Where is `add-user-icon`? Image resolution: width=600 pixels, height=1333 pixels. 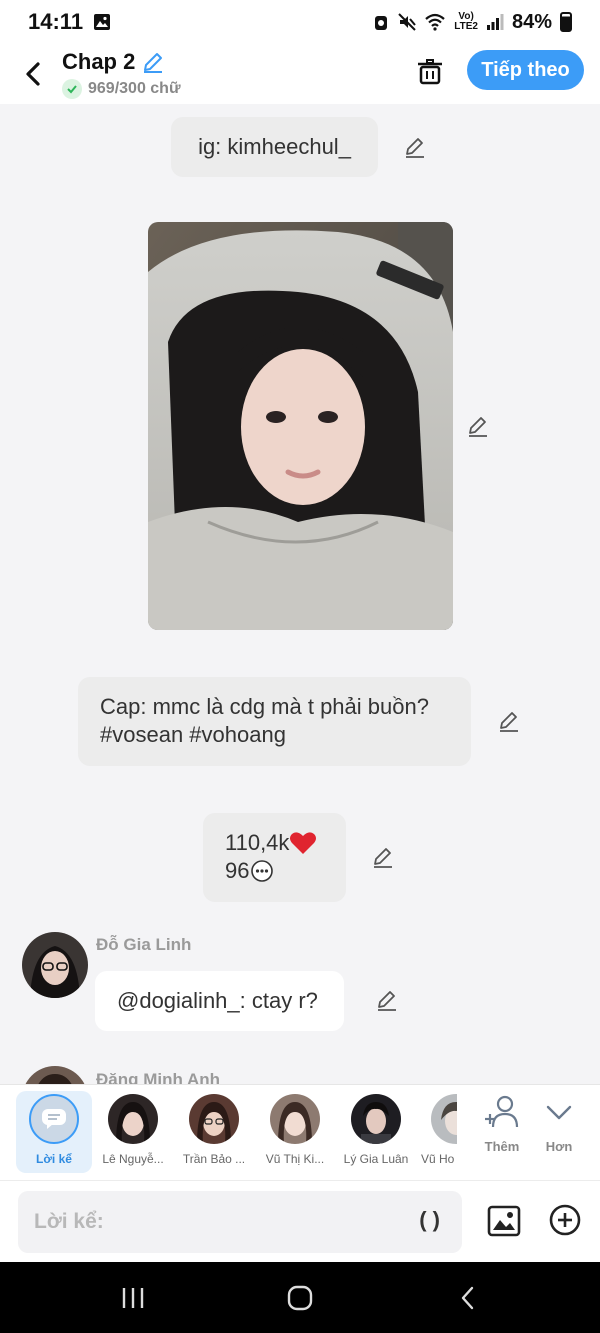
add-user-icon is located at coordinates (502, 1111).